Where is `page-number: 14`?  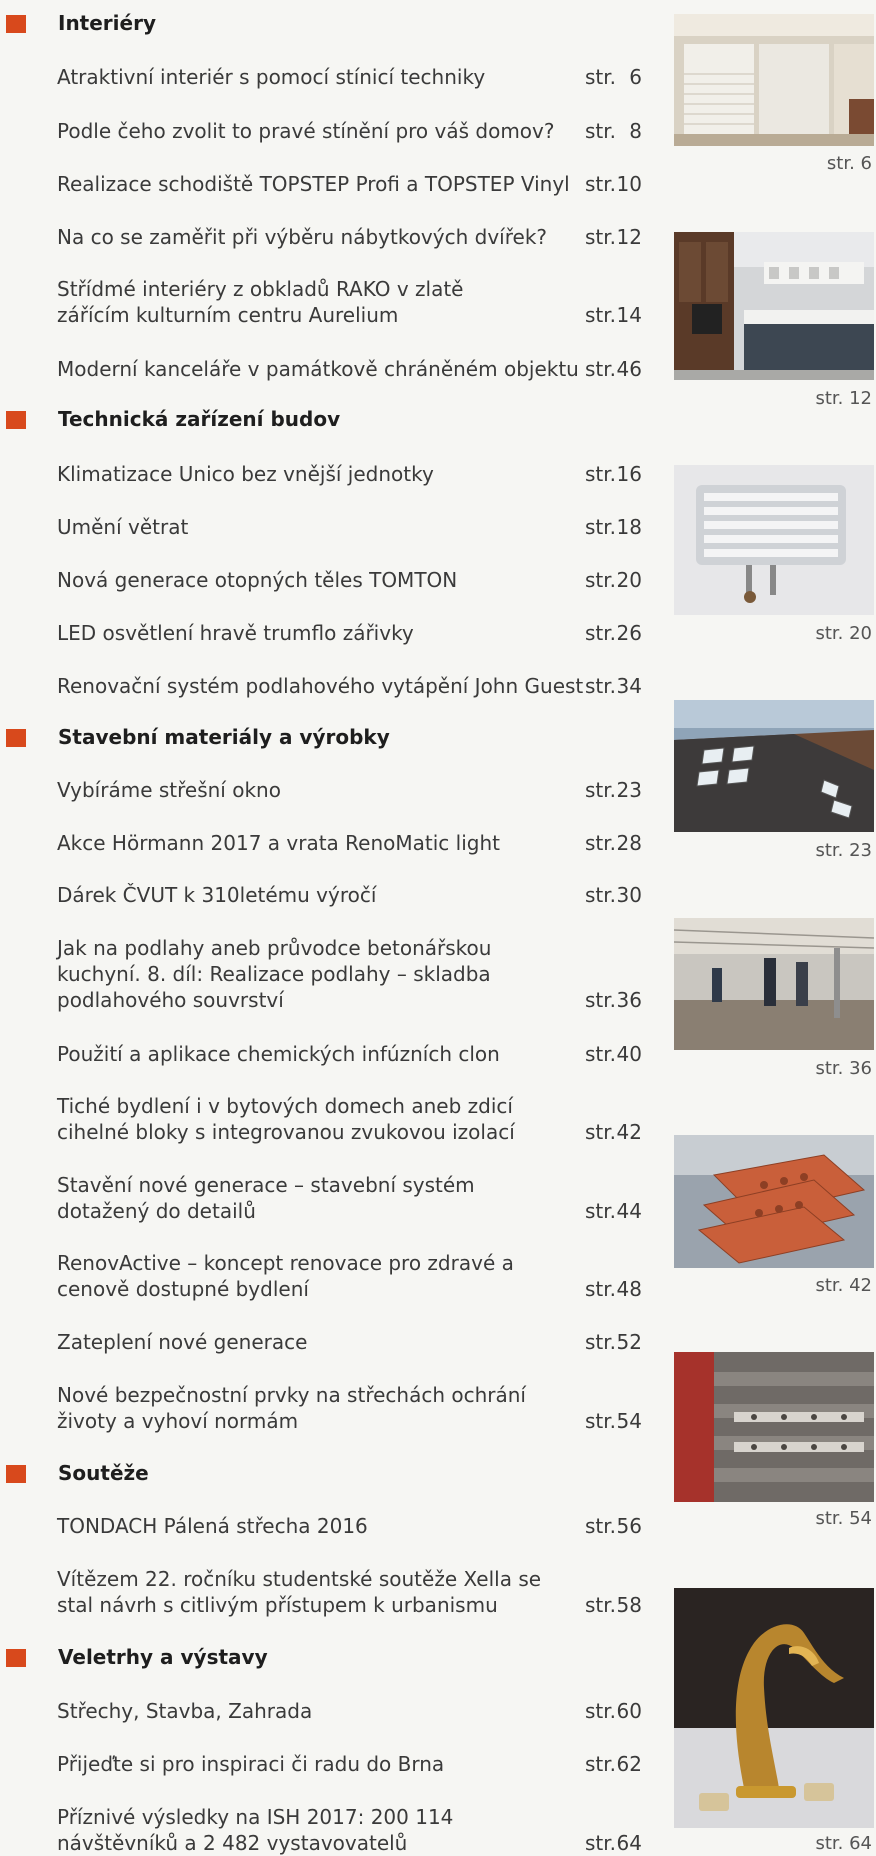
page-number: 14 is located at coordinates (629, 315).